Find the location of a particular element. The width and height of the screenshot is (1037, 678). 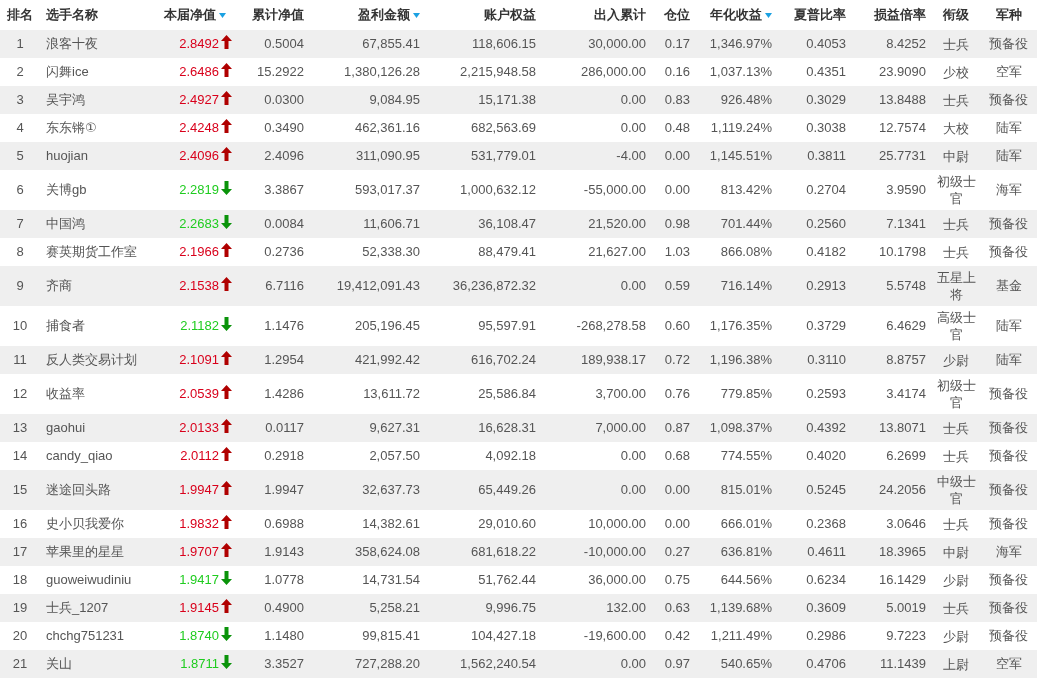

table-cell: -4.00 is located at coordinates (597, 156).